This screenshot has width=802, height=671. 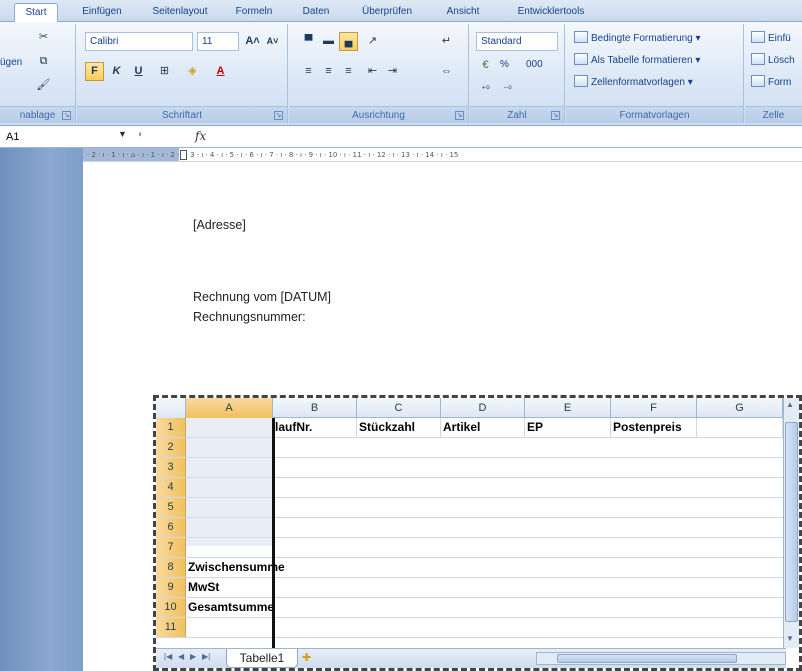 I want to click on row-header: 1, so click(x=171, y=427).